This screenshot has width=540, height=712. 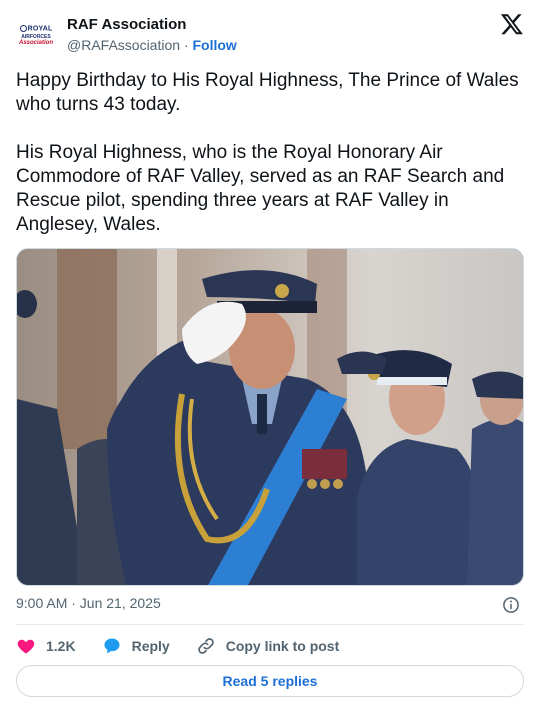 What do you see at coordinates (511, 605) in the screenshot?
I see `info-icon` at bounding box center [511, 605].